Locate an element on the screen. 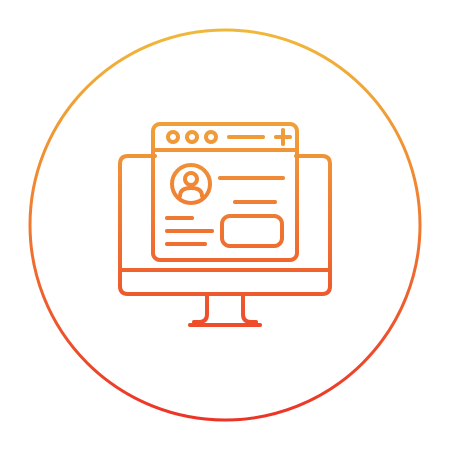  user-avatar-icon is located at coordinates (191, 184).